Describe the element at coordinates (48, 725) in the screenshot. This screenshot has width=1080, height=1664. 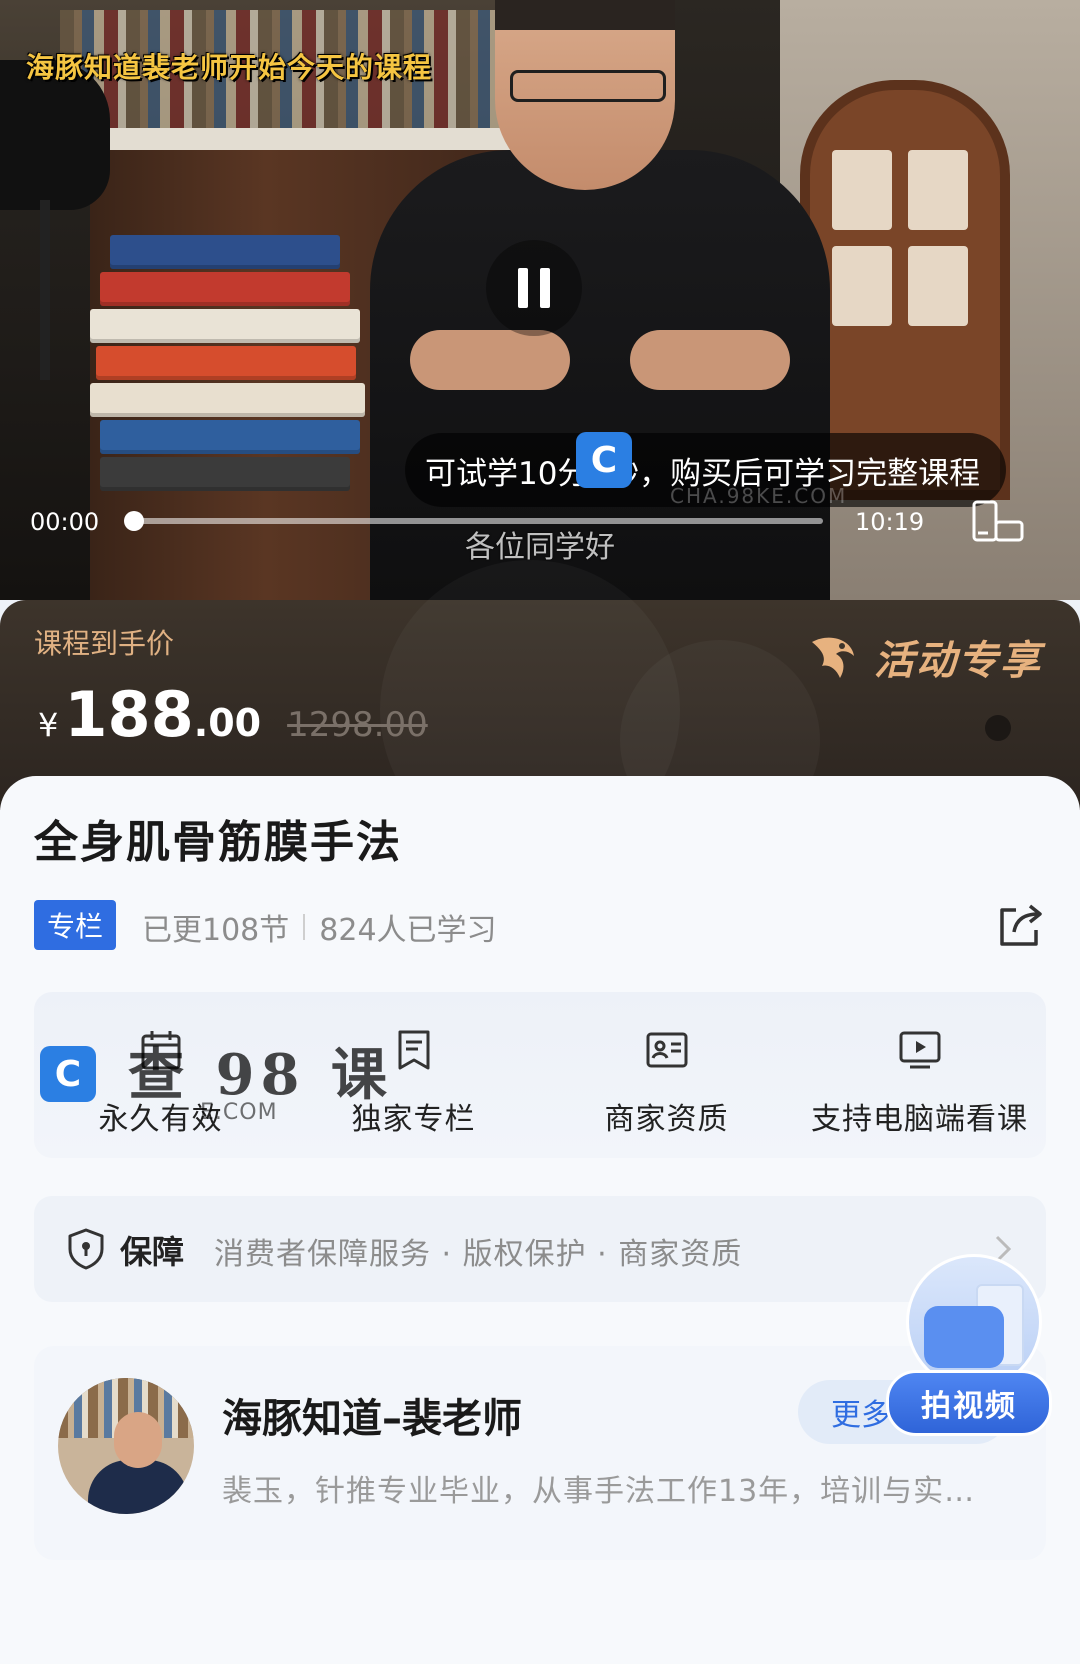
I see `currency-symbol: ¥` at that location.